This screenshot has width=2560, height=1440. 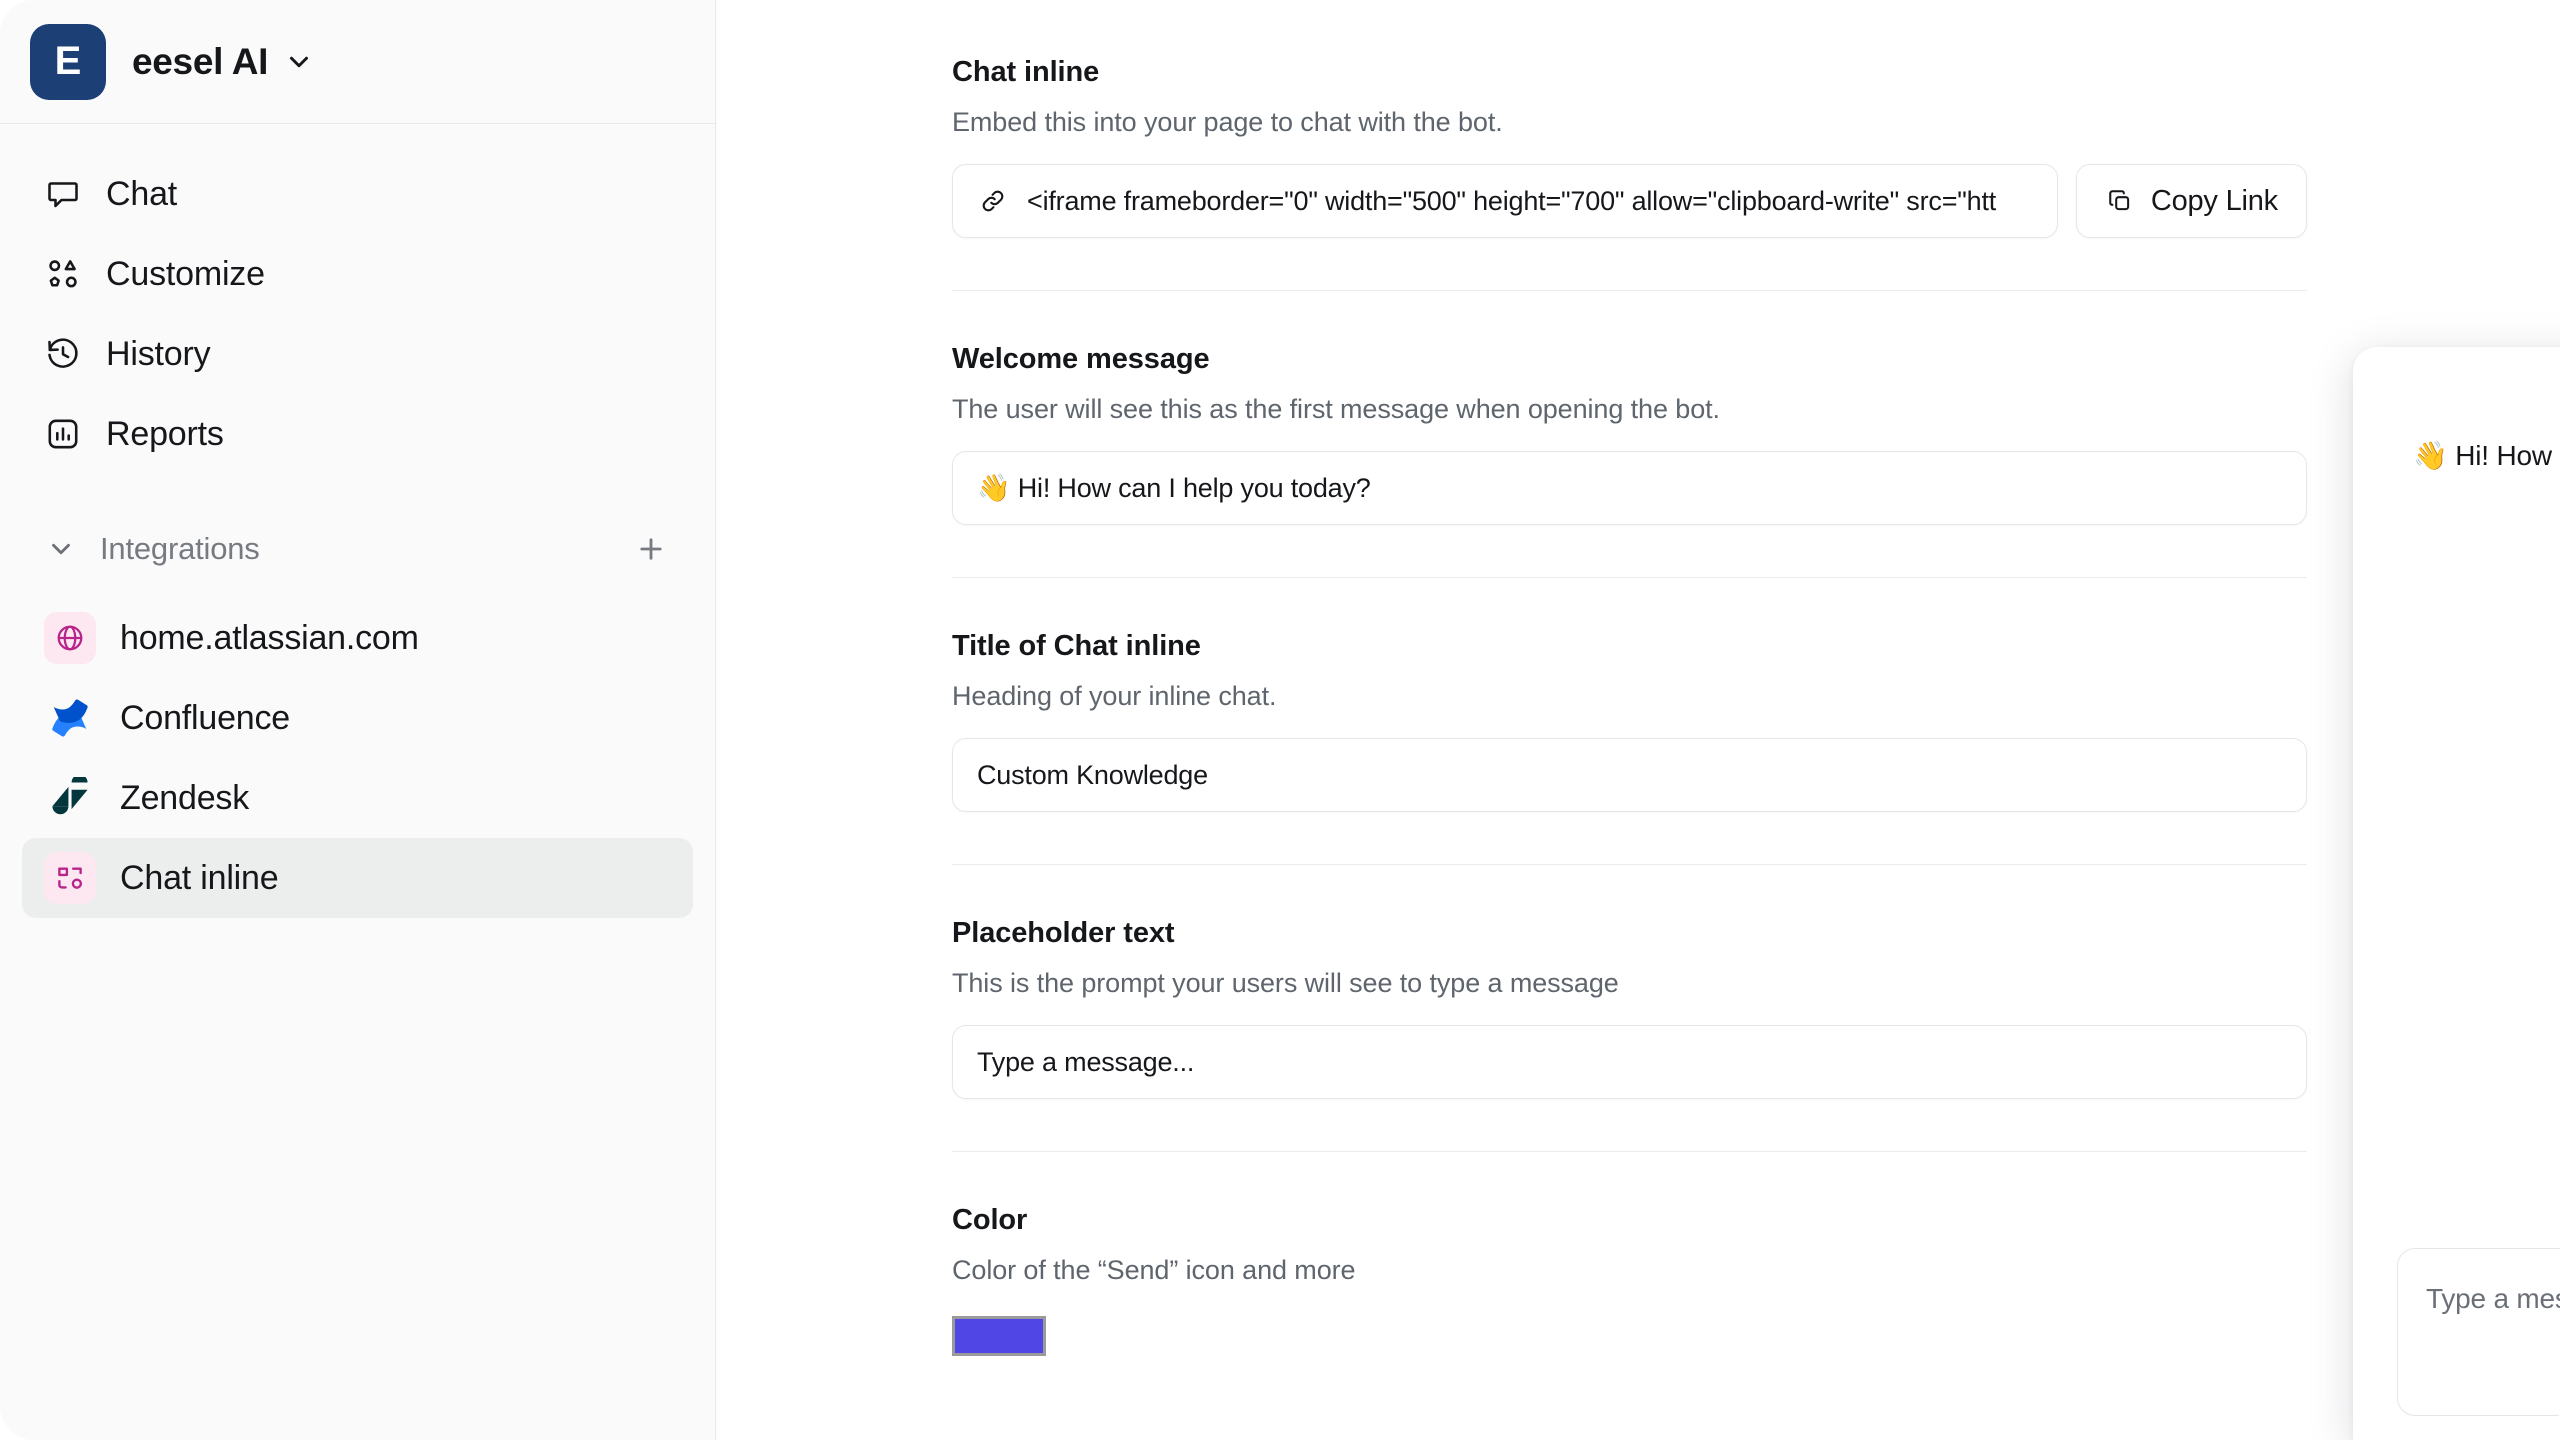 I want to click on shapes-icon, so click(x=63, y=274).